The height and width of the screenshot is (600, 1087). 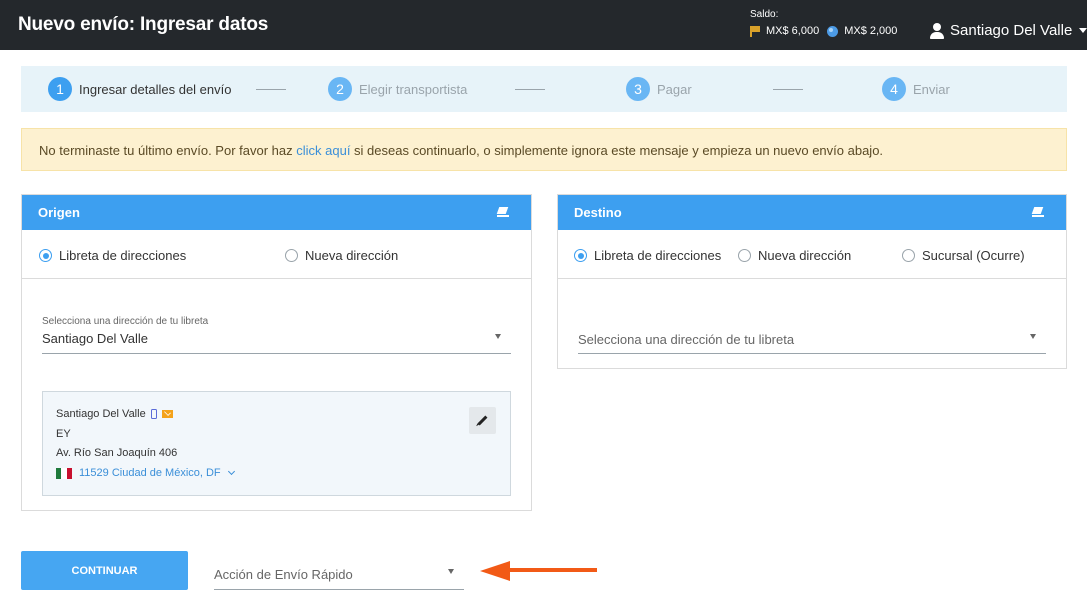 What do you see at coordinates (538, 571) in the screenshot?
I see `arrow-left-icon` at bounding box center [538, 571].